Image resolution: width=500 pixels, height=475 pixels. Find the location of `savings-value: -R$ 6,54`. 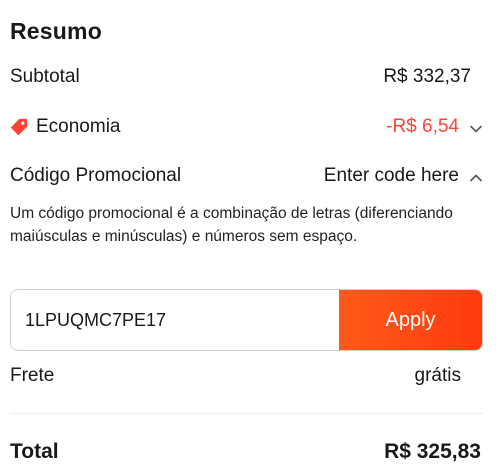

savings-value: -R$ 6,54 is located at coordinates (422, 126).